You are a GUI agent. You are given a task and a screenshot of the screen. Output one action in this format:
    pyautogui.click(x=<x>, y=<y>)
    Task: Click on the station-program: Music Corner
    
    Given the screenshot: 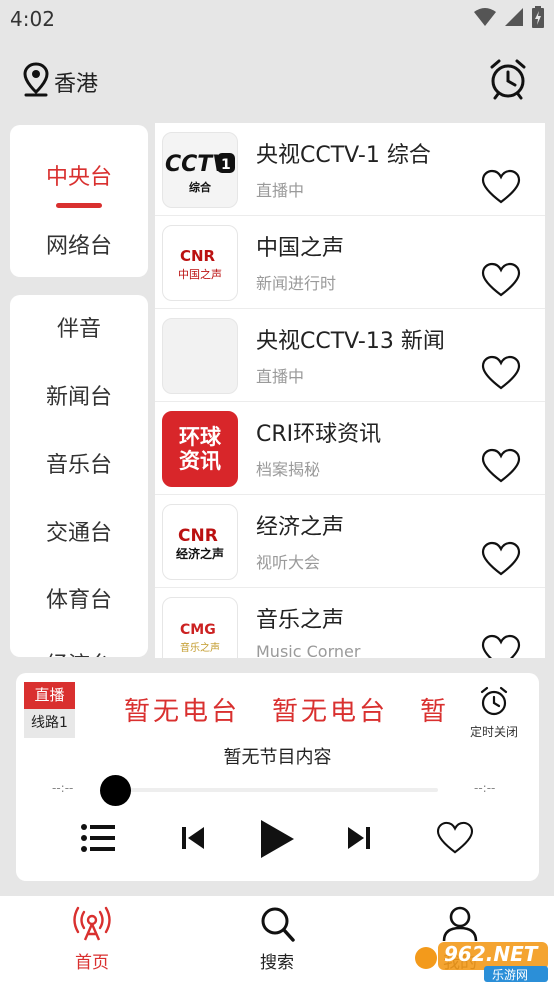 What is the action you would take?
    pyautogui.click(x=308, y=650)
    